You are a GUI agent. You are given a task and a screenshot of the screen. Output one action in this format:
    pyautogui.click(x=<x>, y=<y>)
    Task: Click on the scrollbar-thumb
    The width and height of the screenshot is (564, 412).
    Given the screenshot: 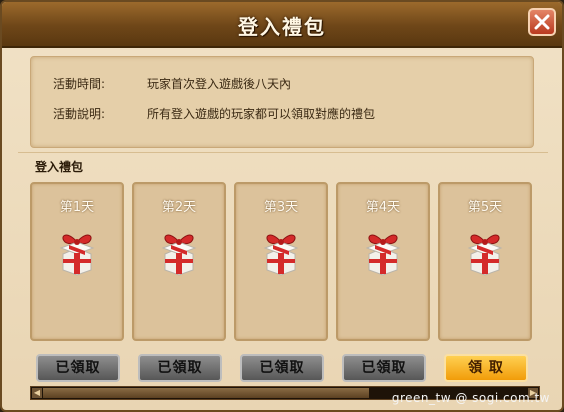 What is the action you would take?
    pyautogui.click(x=206, y=393)
    